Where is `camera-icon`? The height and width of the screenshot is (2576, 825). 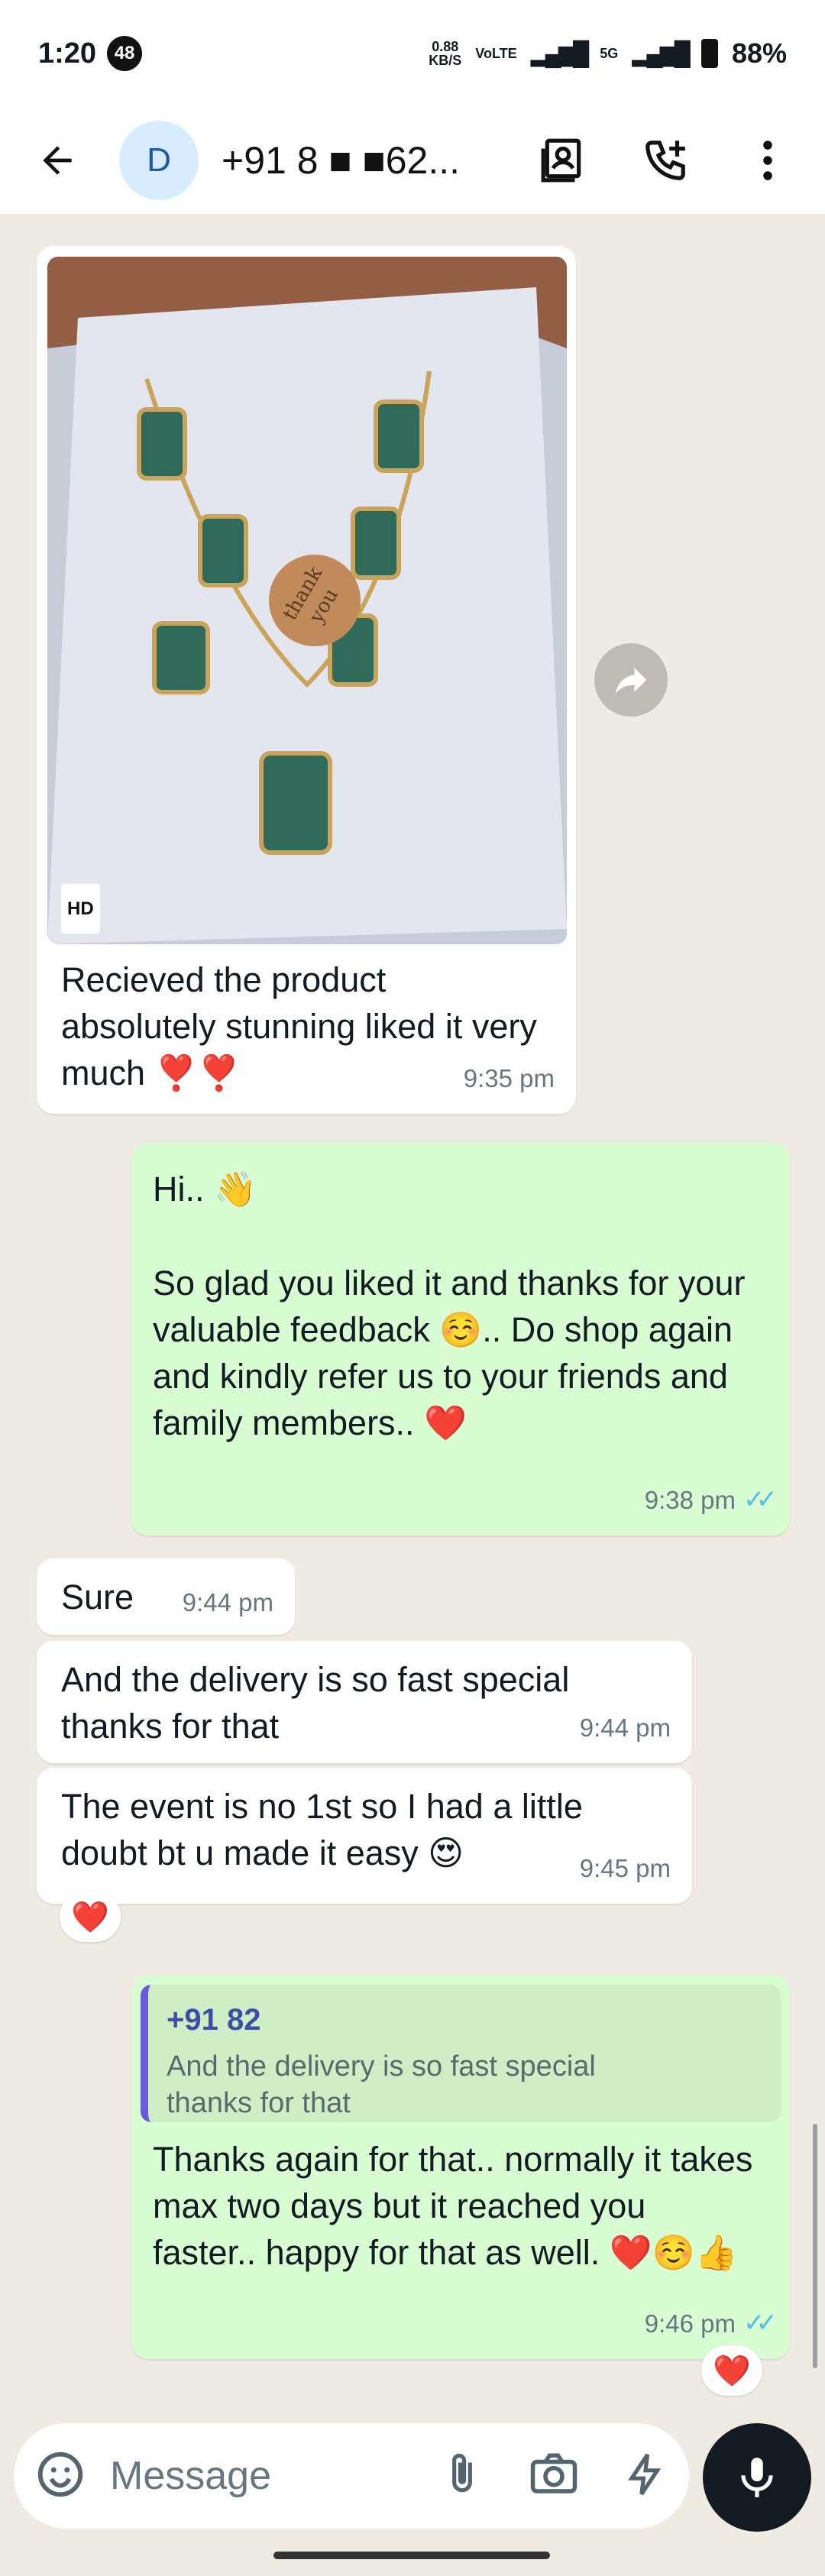 camera-icon is located at coordinates (554, 2473).